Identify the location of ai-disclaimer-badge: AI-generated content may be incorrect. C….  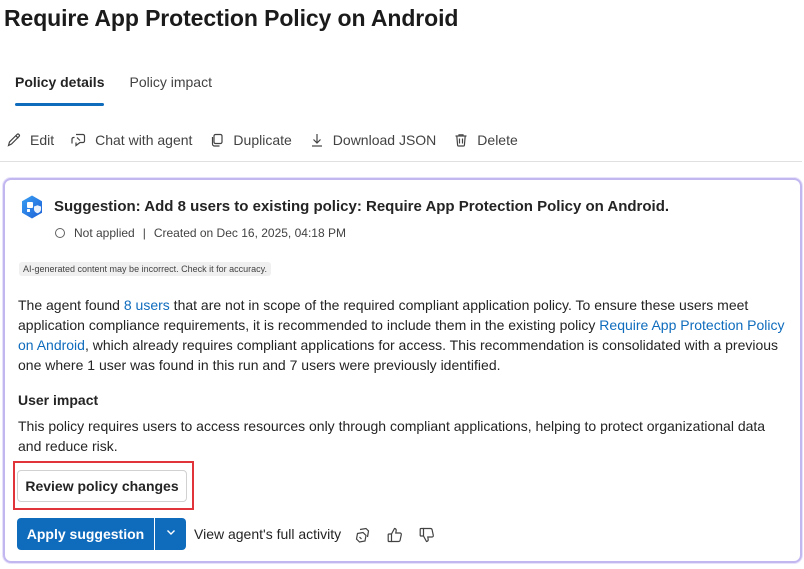
(145, 269).